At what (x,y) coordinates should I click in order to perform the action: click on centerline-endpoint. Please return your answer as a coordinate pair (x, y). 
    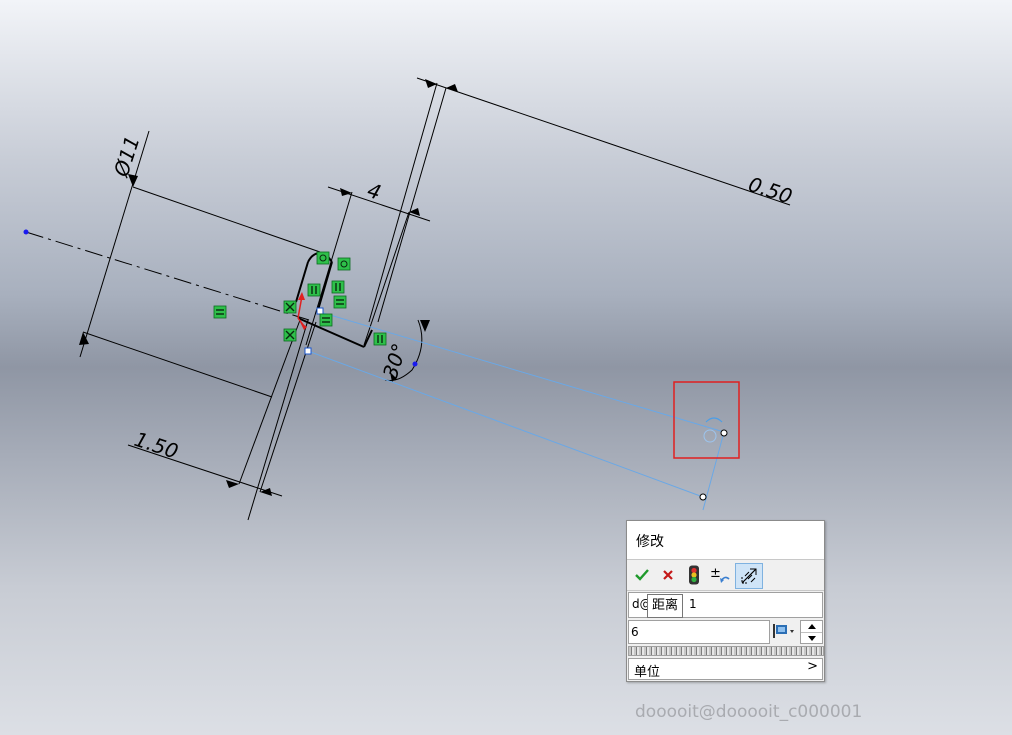
    Looking at the image, I should click on (26, 232).